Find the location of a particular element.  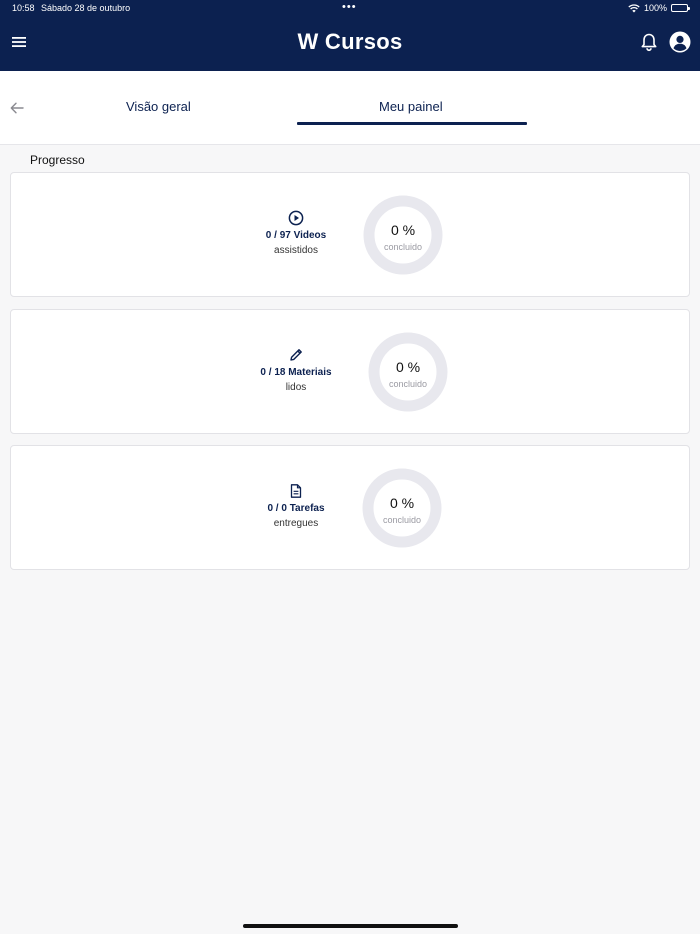

progress-card-videos: 0 / 97 Videos assistidos 0 % concluido is located at coordinates (350, 234).